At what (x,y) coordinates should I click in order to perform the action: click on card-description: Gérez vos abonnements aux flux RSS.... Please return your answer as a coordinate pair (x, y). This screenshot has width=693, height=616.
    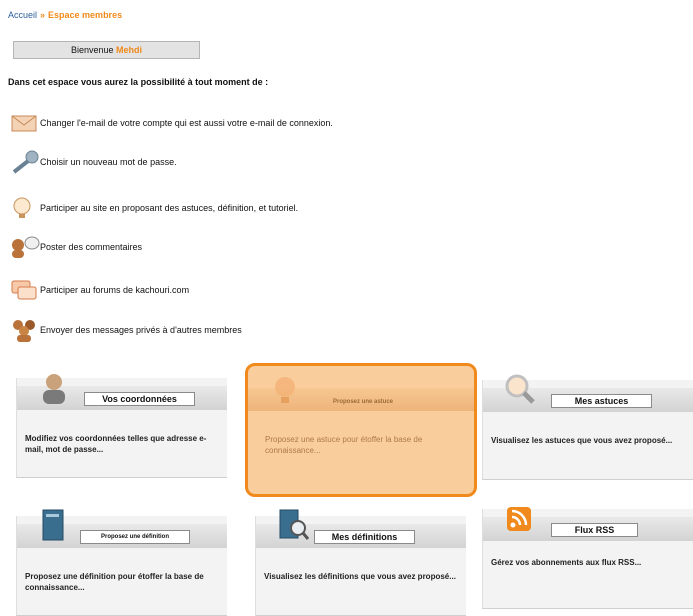
    Looking at the image, I should click on (566, 562).